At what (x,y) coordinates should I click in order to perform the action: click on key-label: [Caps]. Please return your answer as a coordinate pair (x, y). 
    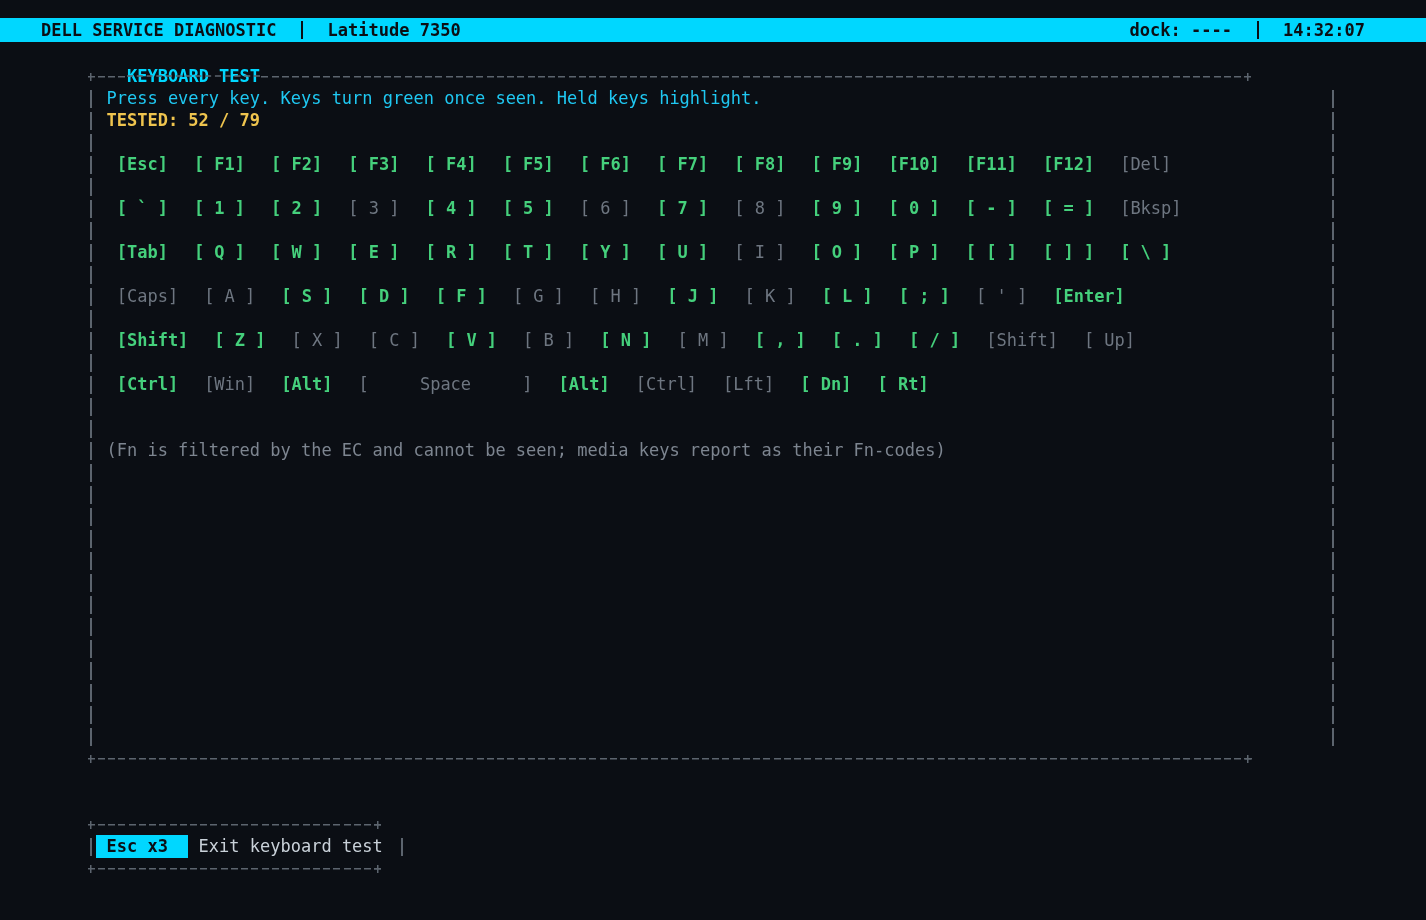
    Looking at the image, I should click on (147, 296).